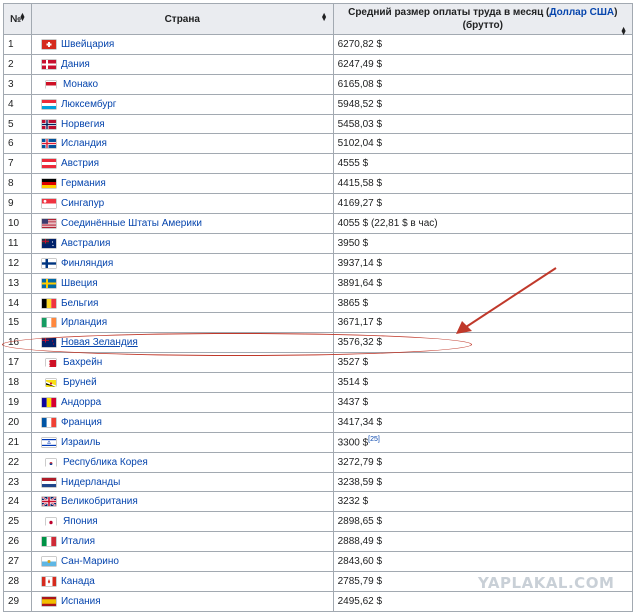 The image size is (640, 613). What do you see at coordinates (546, 583) in the screenshot?
I see `watermark: YAPLAKAL.COM` at bounding box center [546, 583].